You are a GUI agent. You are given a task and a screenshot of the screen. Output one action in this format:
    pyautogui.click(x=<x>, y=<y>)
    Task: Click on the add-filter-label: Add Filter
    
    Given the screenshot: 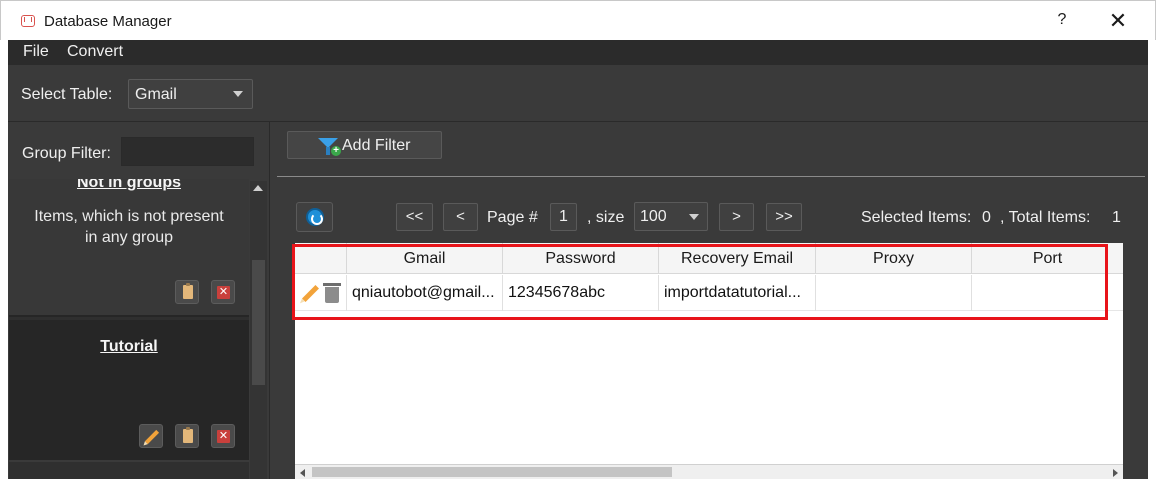 What is the action you would take?
    pyautogui.click(x=376, y=145)
    